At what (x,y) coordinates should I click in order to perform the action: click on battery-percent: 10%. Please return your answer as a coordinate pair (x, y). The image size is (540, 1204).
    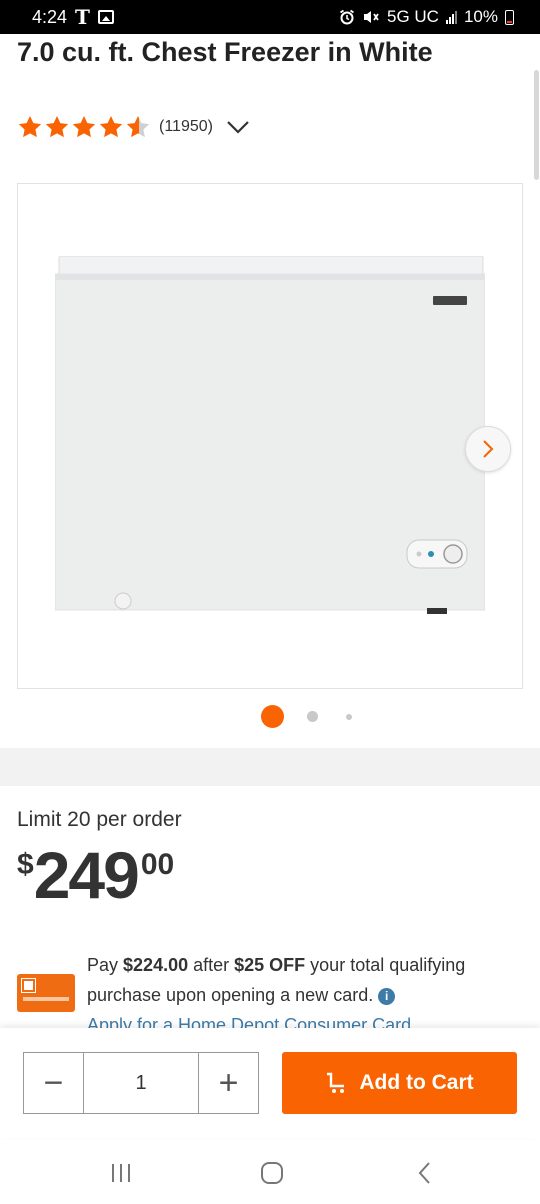
    Looking at the image, I should click on (480, 16).